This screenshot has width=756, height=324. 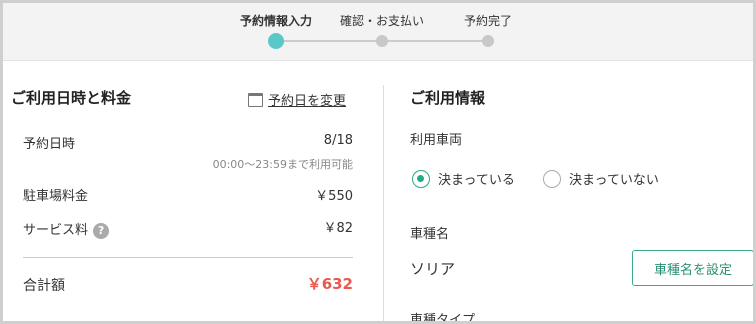 What do you see at coordinates (307, 101) in the screenshot?
I see `change-date-label: 予約日を変更` at bounding box center [307, 101].